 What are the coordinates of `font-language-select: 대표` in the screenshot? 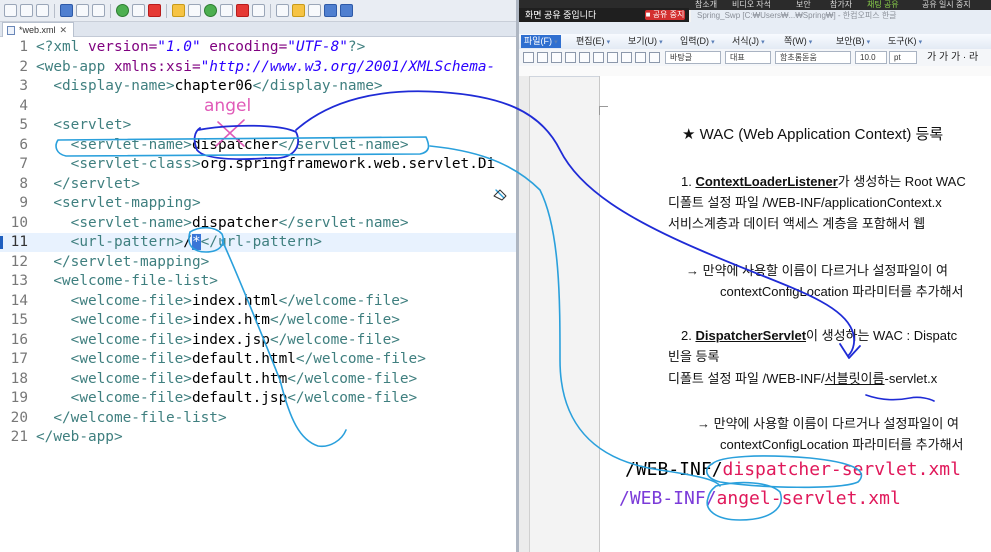 It's located at (748, 57).